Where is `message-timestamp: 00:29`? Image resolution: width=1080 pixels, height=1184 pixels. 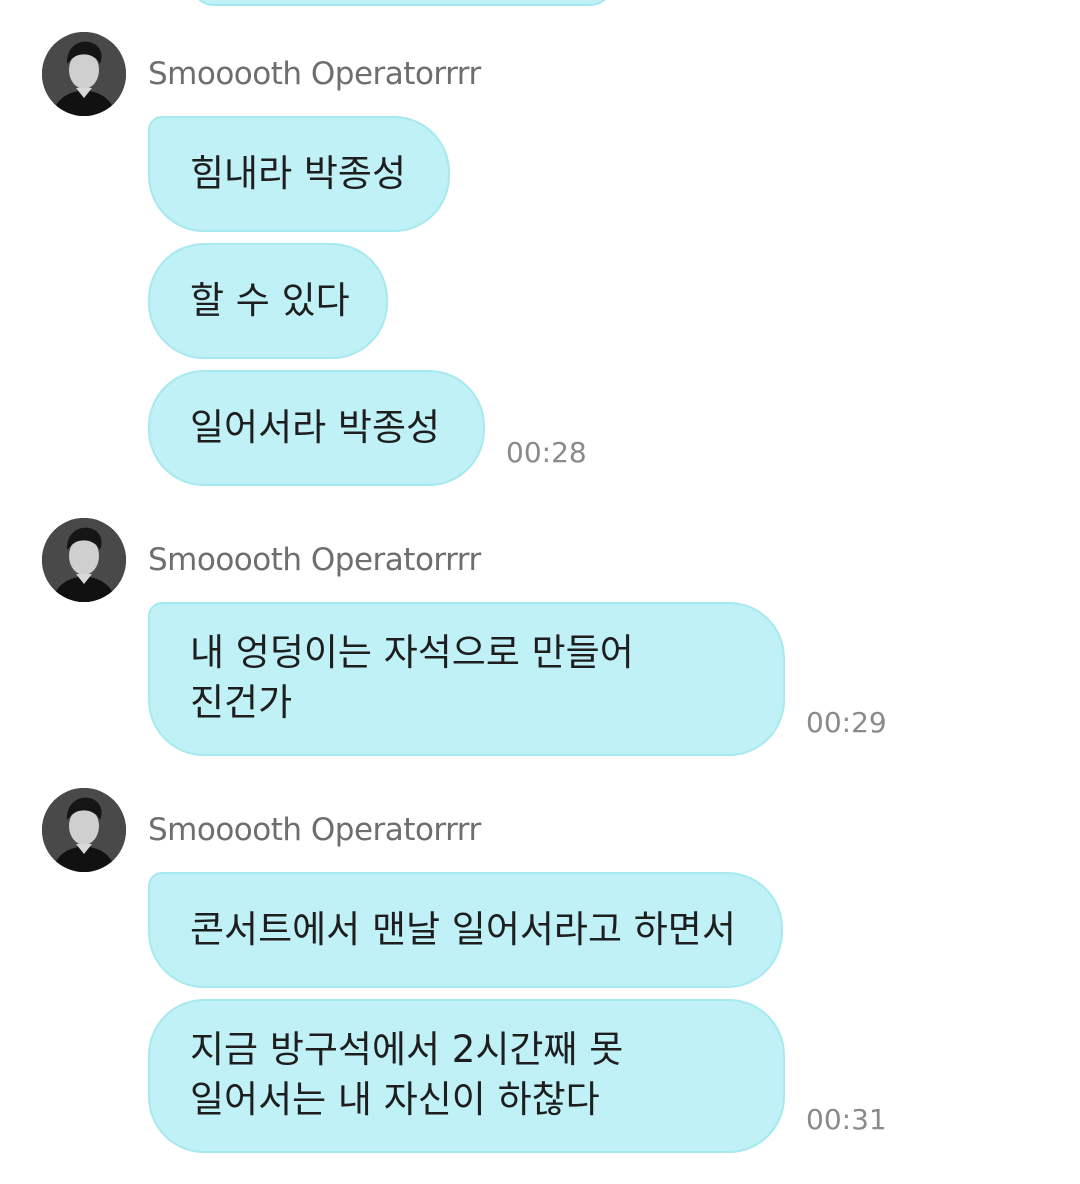 message-timestamp: 00:29 is located at coordinates (846, 722).